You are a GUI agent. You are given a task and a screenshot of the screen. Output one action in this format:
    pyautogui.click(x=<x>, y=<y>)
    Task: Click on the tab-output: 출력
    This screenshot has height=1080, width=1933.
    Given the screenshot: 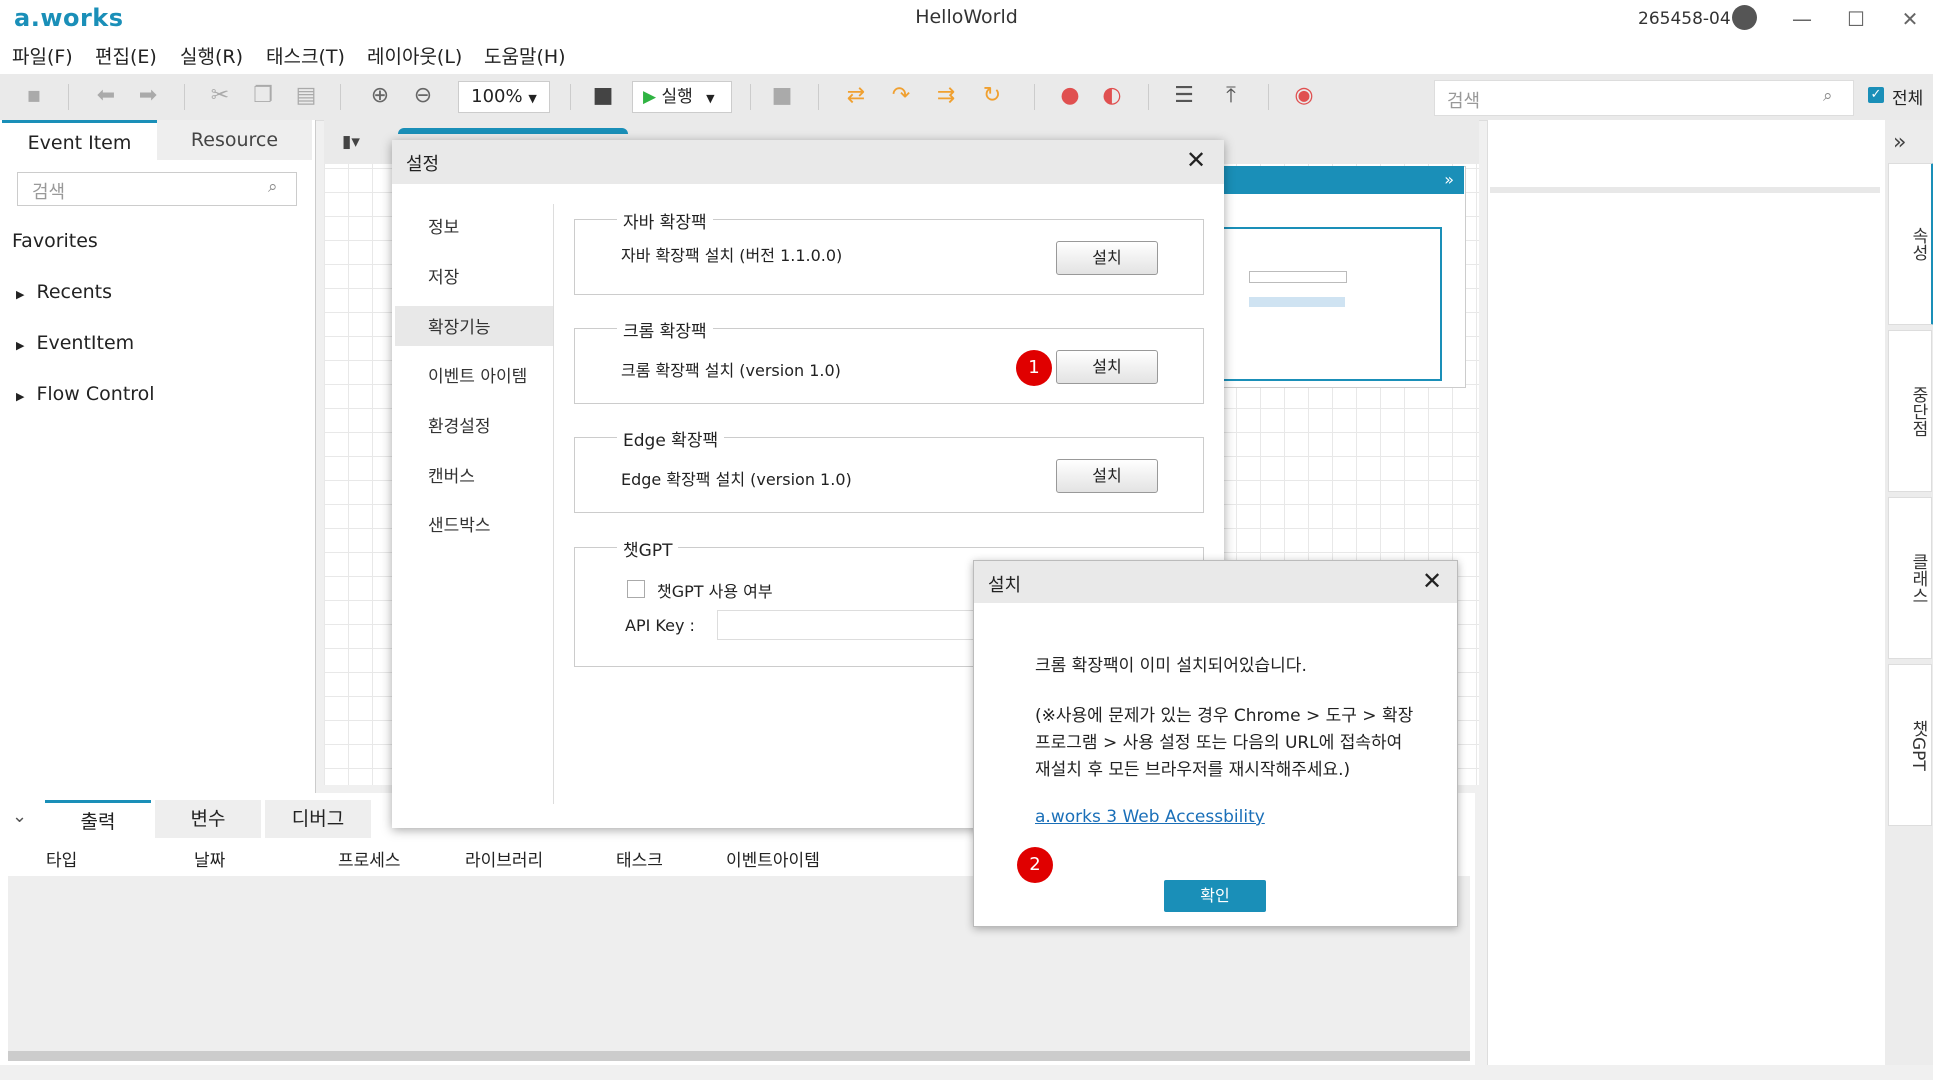 What is the action you would take?
    pyautogui.click(x=98, y=820)
    